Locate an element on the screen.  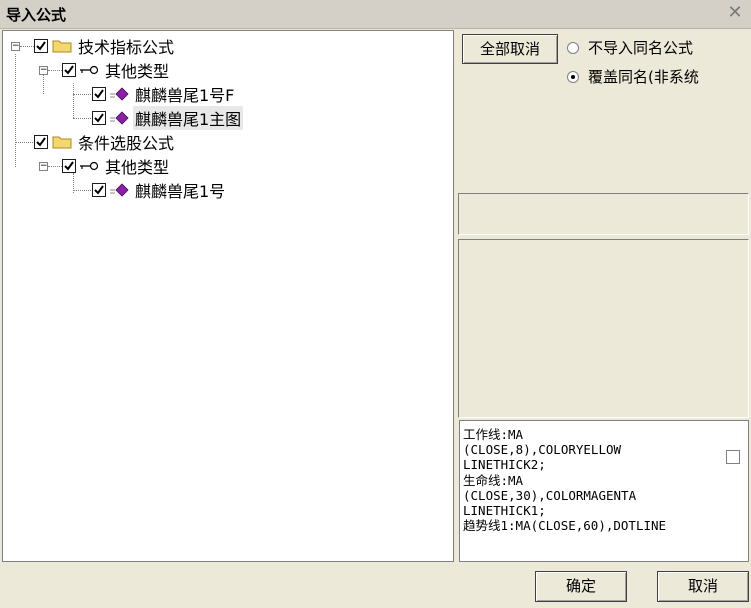
tree-node-formula: 麒麟兽尾1号F is located at coordinates (163, 94).